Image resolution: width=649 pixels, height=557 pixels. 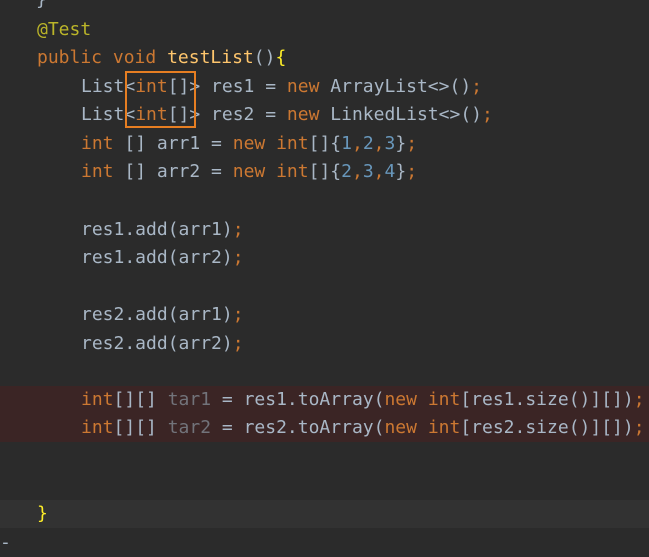 I want to click on code-token: res2.add(arr2), so click(x=157, y=343).